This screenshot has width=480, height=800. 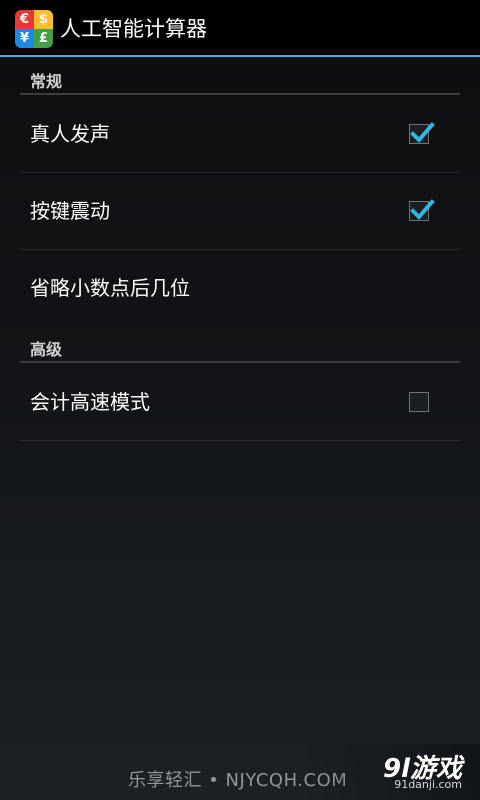 What do you see at coordinates (46, 349) in the screenshot?
I see `category-label: 高级` at bounding box center [46, 349].